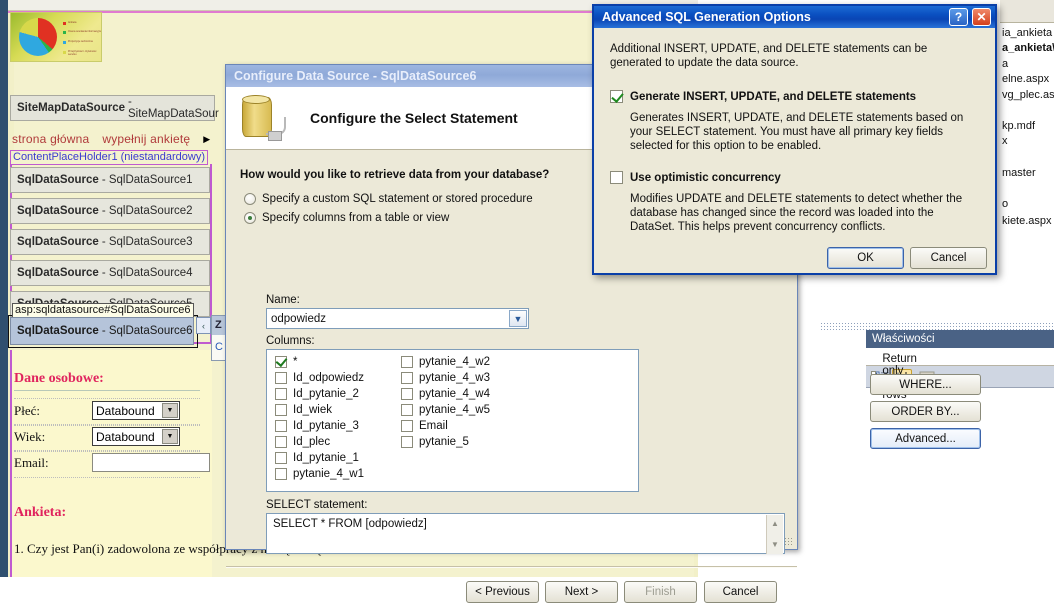 The width and height of the screenshot is (1054, 603). Describe the element at coordinates (125, 410) in the screenshot. I see `plec-dropdown-value: Databound` at that location.